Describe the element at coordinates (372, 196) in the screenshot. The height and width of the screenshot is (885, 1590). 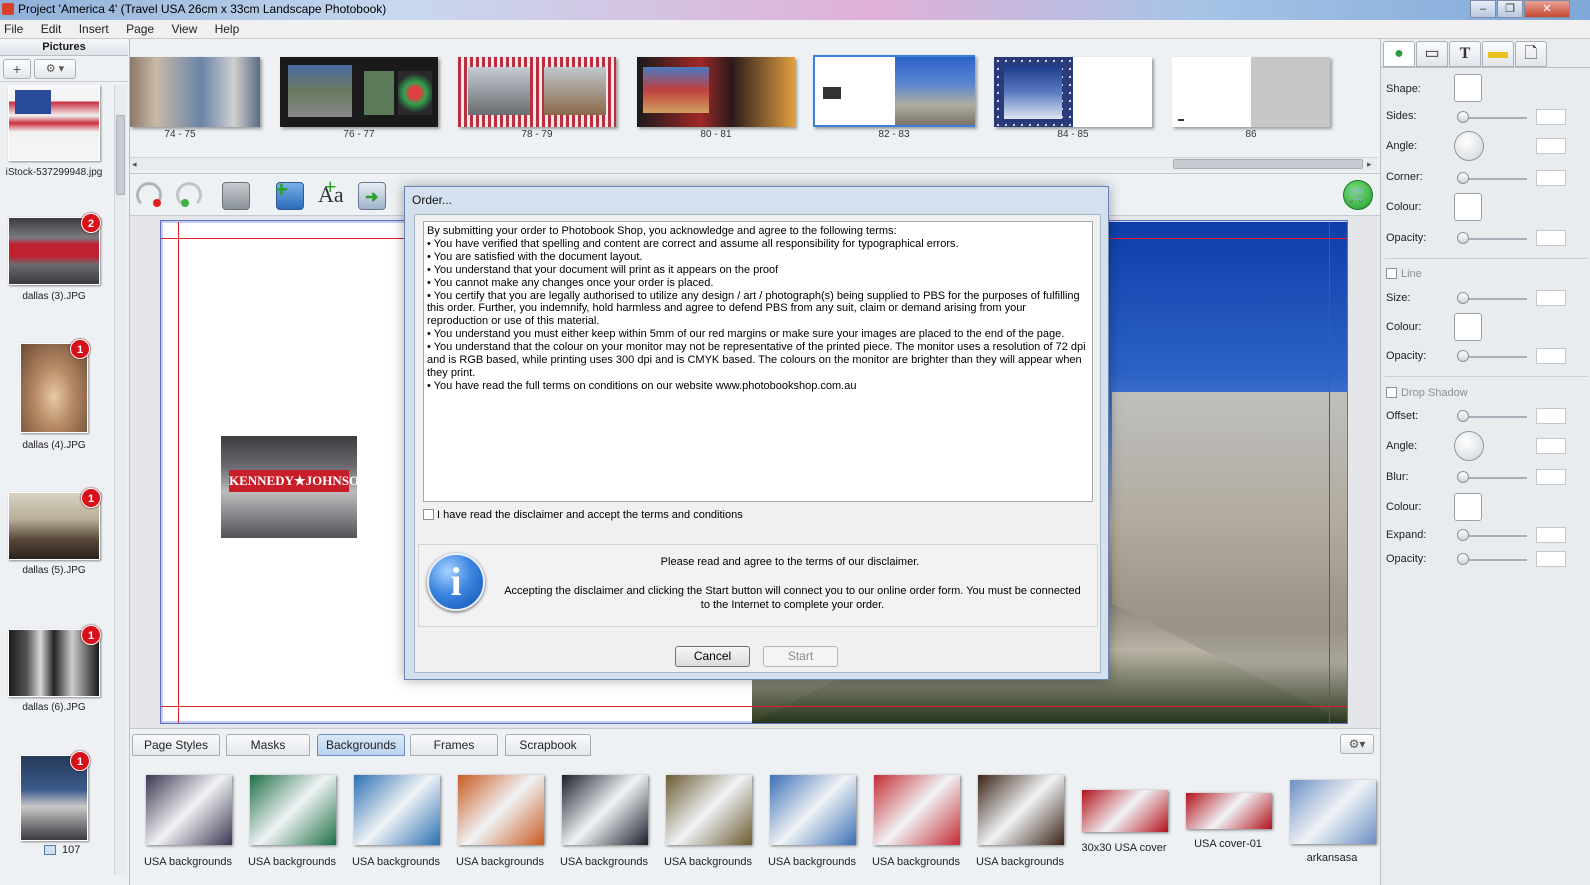
I see `import-icon: ➜` at that location.